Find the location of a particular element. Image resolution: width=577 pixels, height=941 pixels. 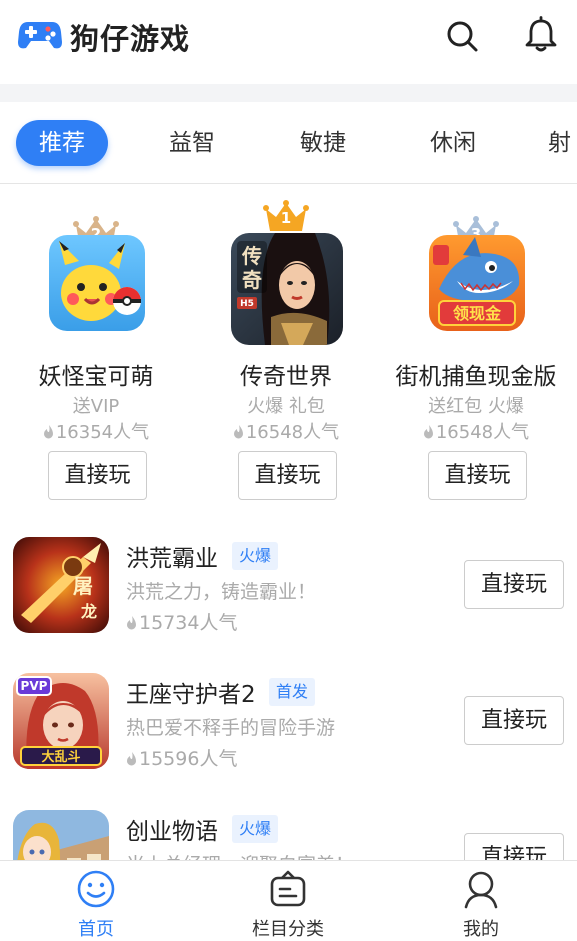

game-name: 王座守护者2 is located at coordinates (191, 695).